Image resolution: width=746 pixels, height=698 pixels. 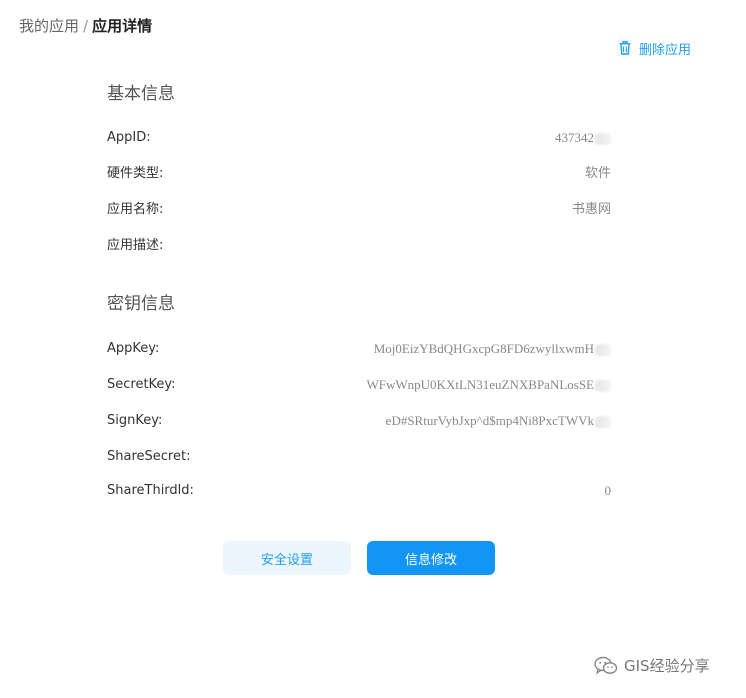 What do you see at coordinates (498, 421) in the screenshot?
I see `signkey-value: eD#SRturVybJxp^d$mp4Ni8PxcTWVk` at bounding box center [498, 421].